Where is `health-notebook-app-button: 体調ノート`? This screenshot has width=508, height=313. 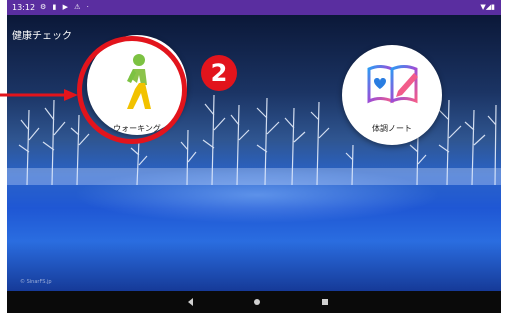
health-notebook-app-button: 体調ノート is located at coordinates (392, 95).